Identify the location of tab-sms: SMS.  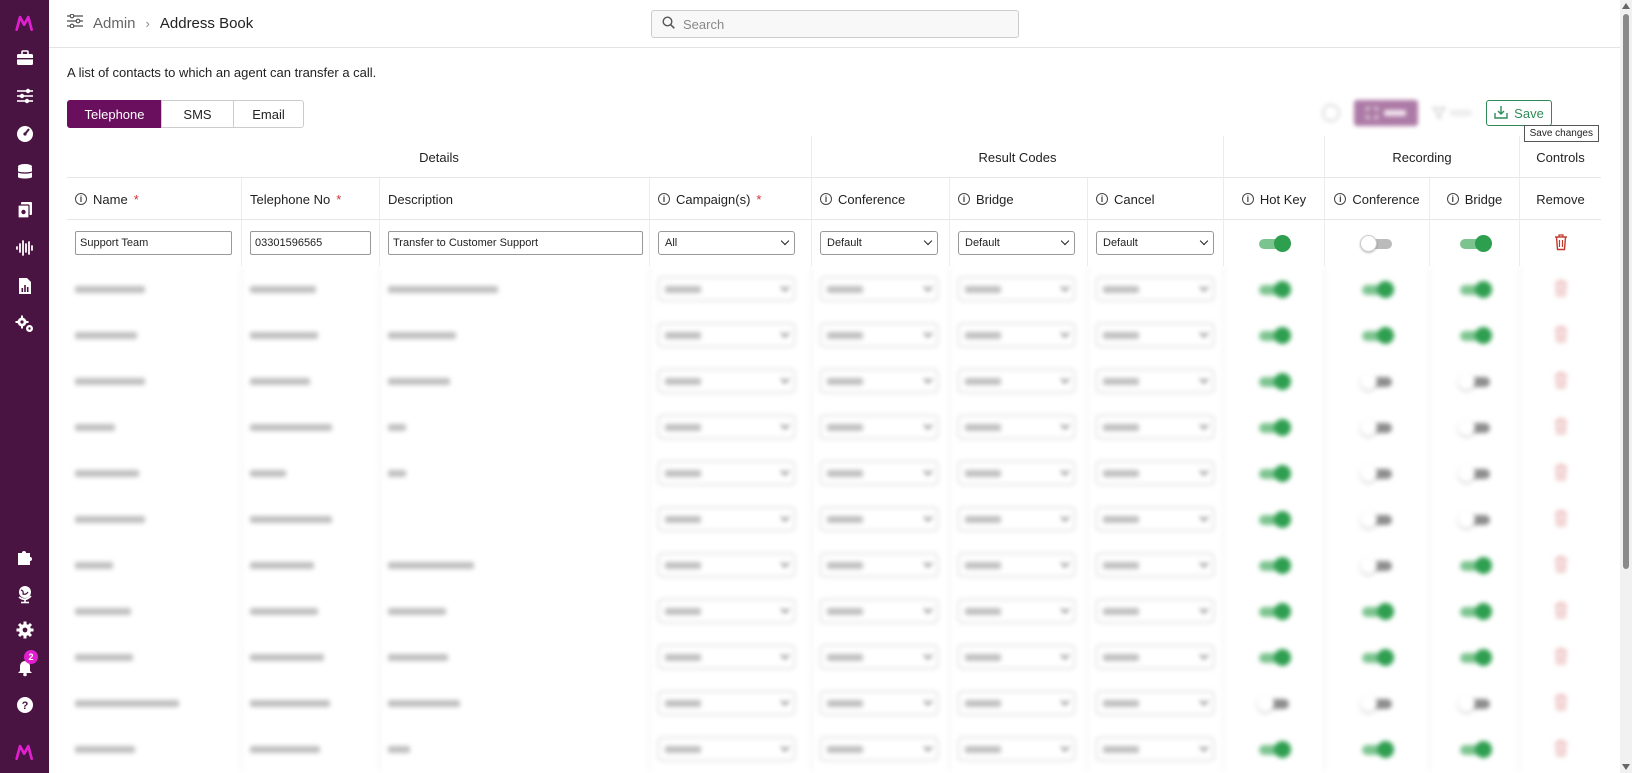
(197, 114).